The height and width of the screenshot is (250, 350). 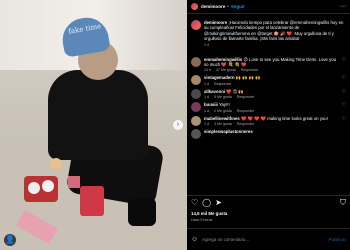 I want to click on comment-likes: 5 Me gusta, so click(x=223, y=97).